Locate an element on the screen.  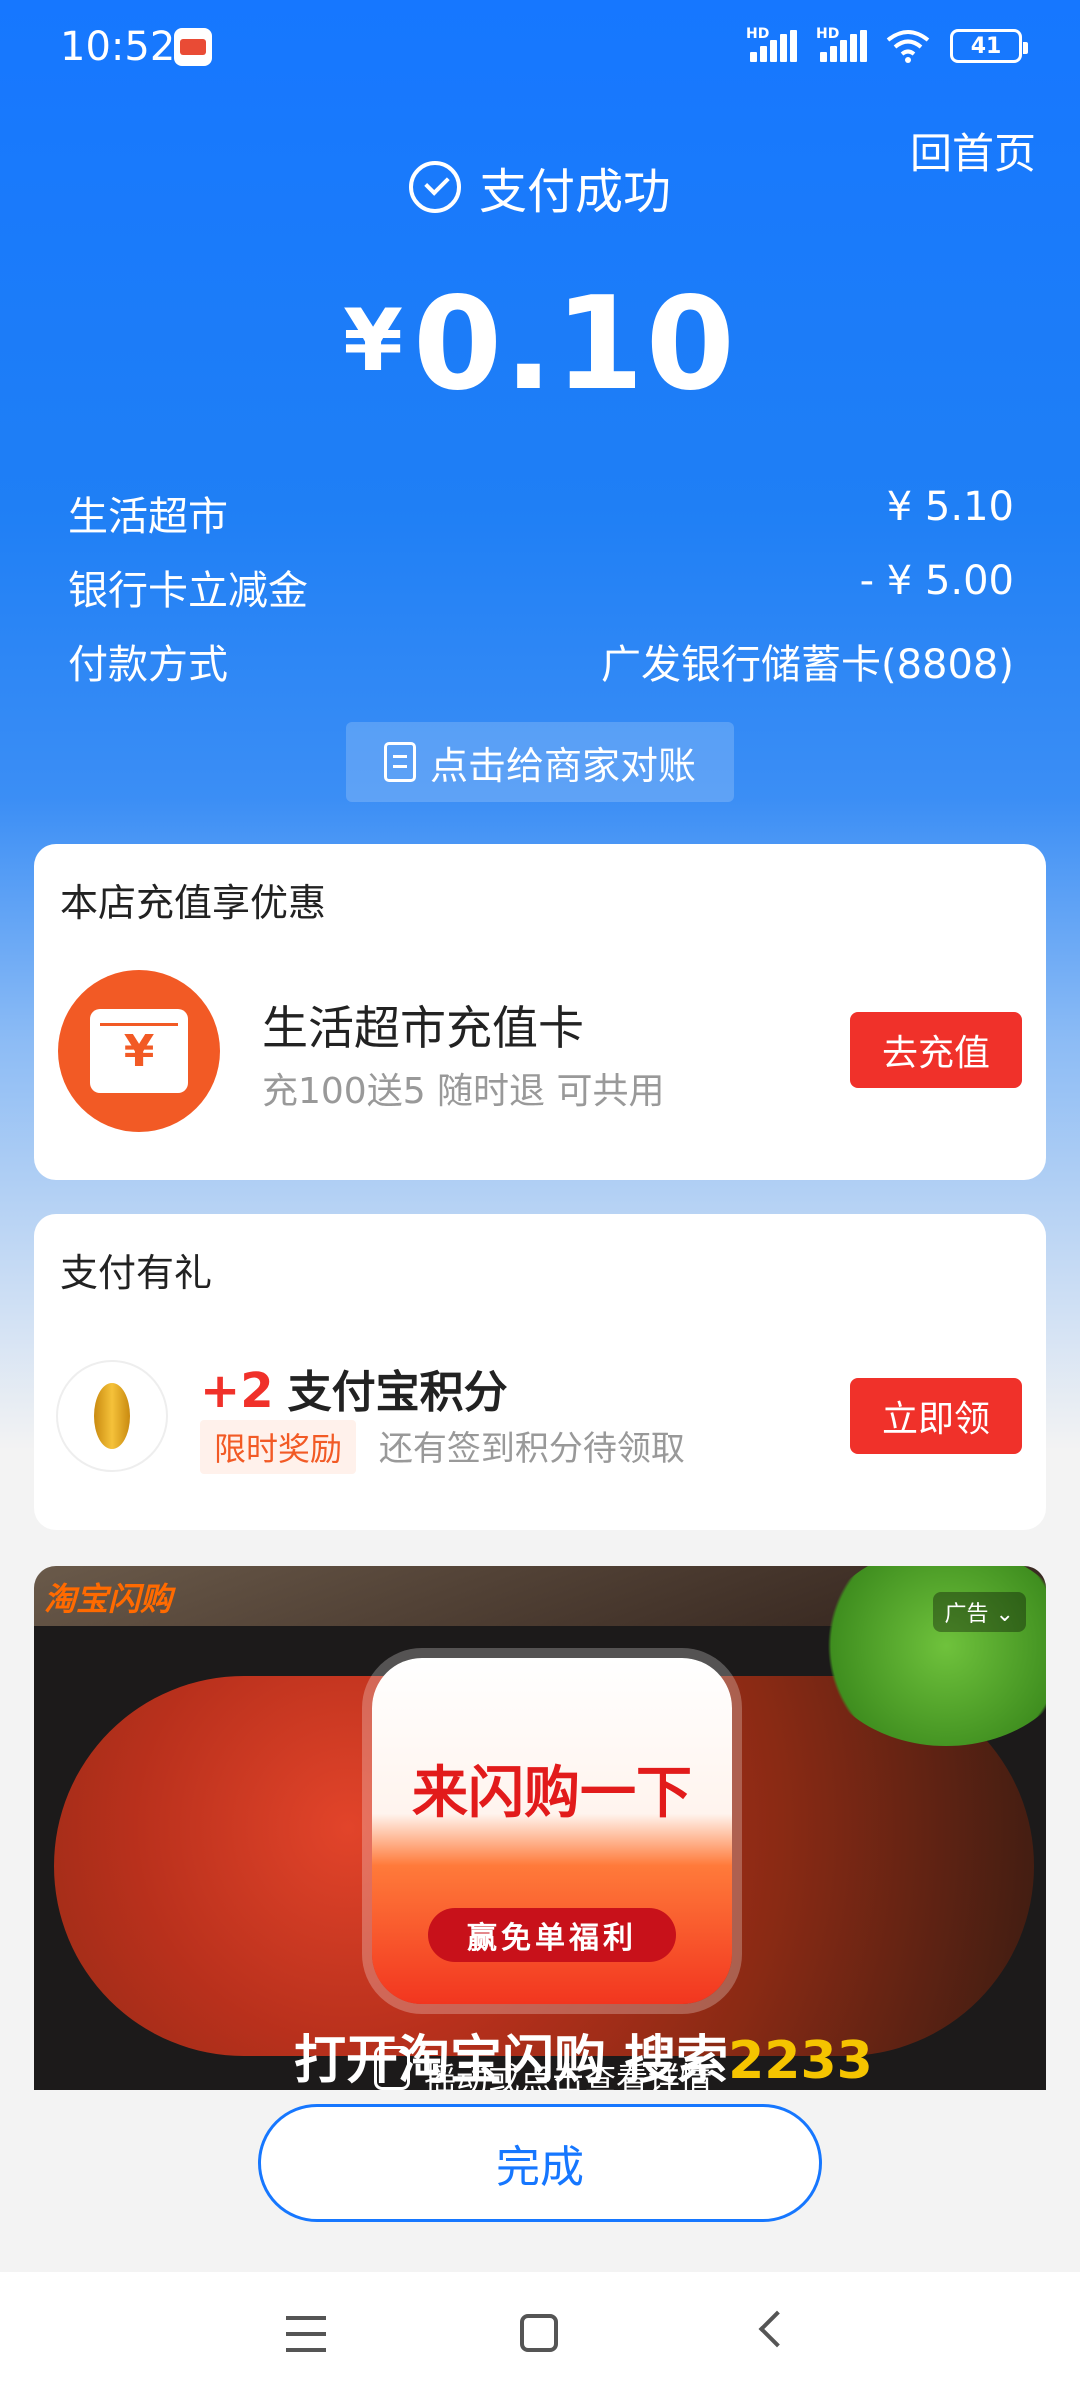
points-coin-icon is located at coordinates (112, 1416).